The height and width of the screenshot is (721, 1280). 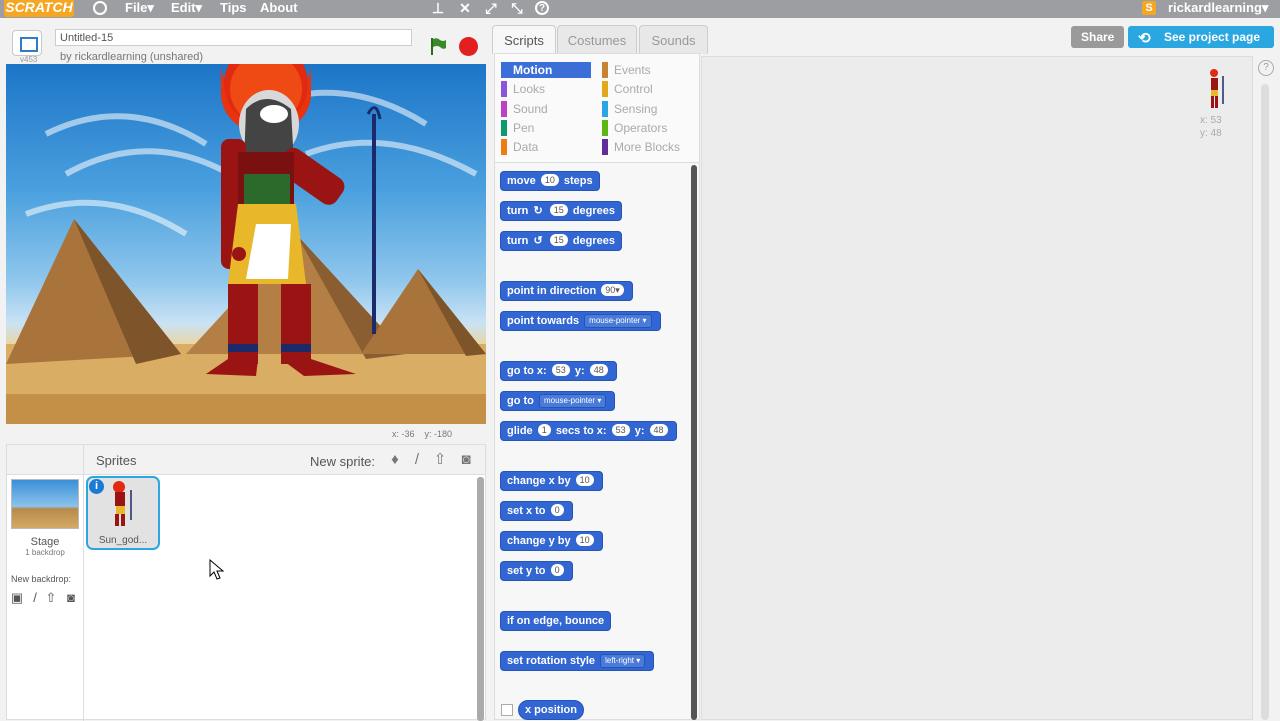 What do you see at coordinates (51, 598) in the screenshot?
I see `backdrop-upload-icon: ⇧` at bounding box center [51, 598].